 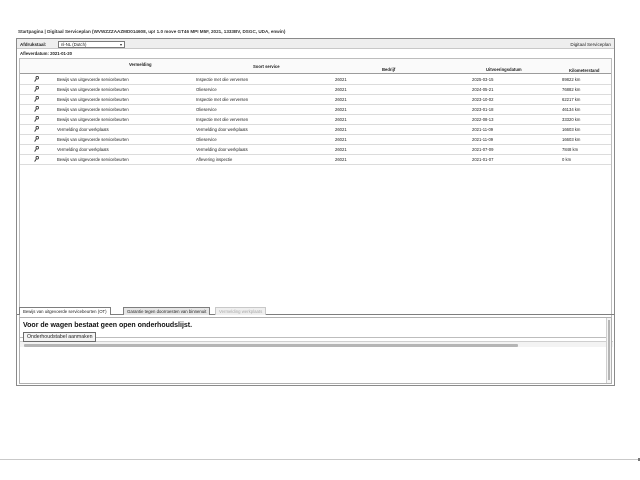 I want to click on cell-km: 0 km, so click(x=567, y=159).